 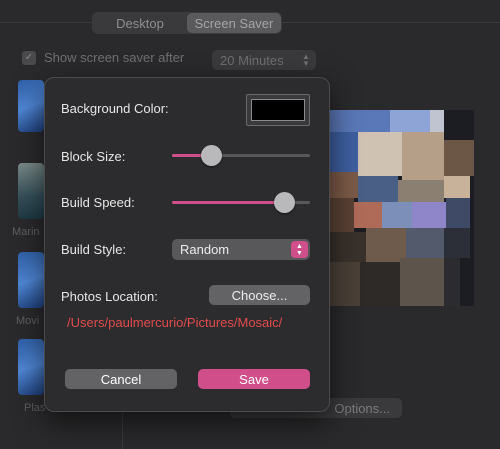 What do you see at coordinates (241, 155) in the screenshot?
I see `block-size-slider` at bounding box center [241, 155].